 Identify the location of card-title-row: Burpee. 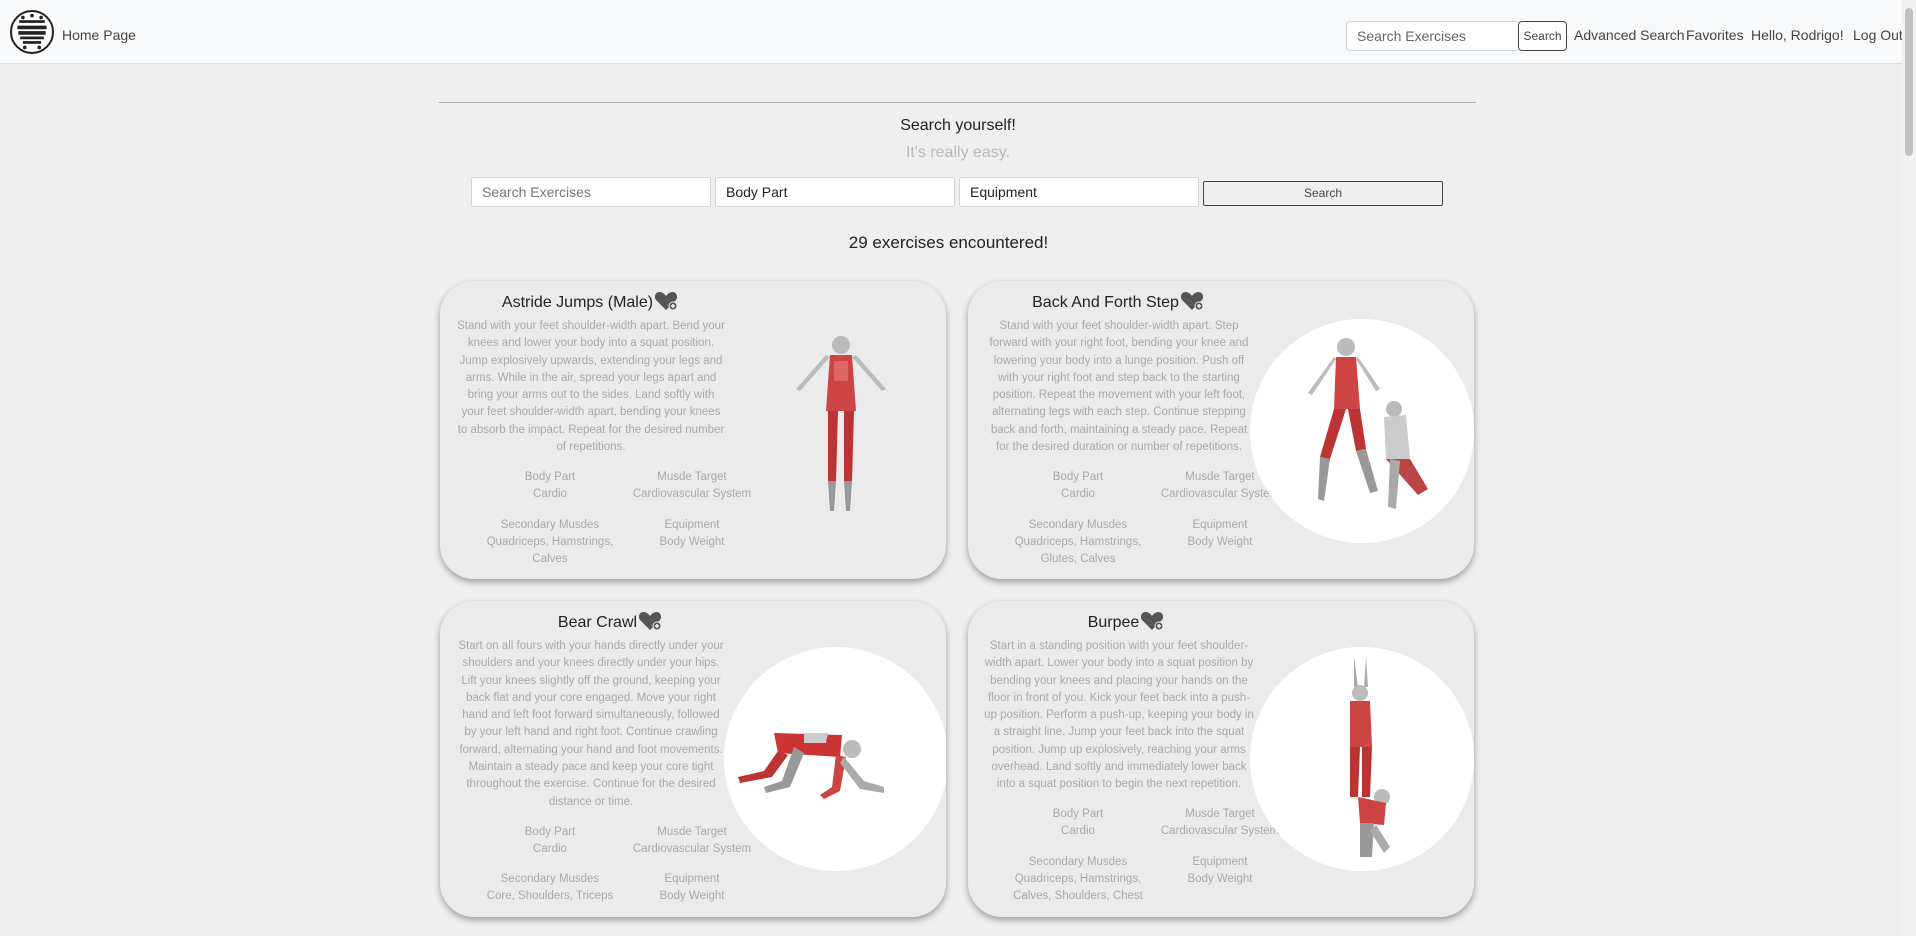
(1126, 621).